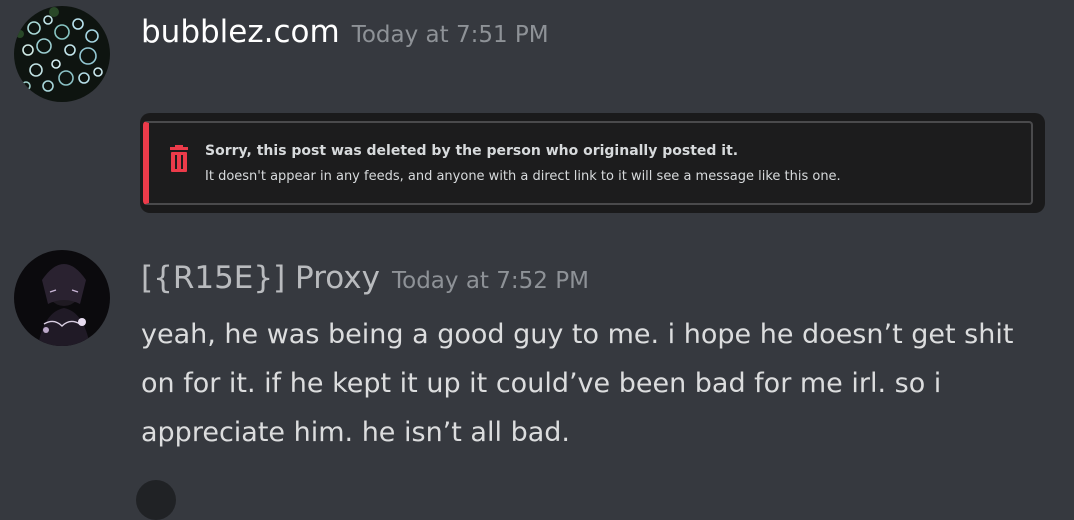 This screenshot has height=520, width=1074. Describe the element at coordinates (156, 500) in the screenshot. I see `next-message-avatar` at that location.